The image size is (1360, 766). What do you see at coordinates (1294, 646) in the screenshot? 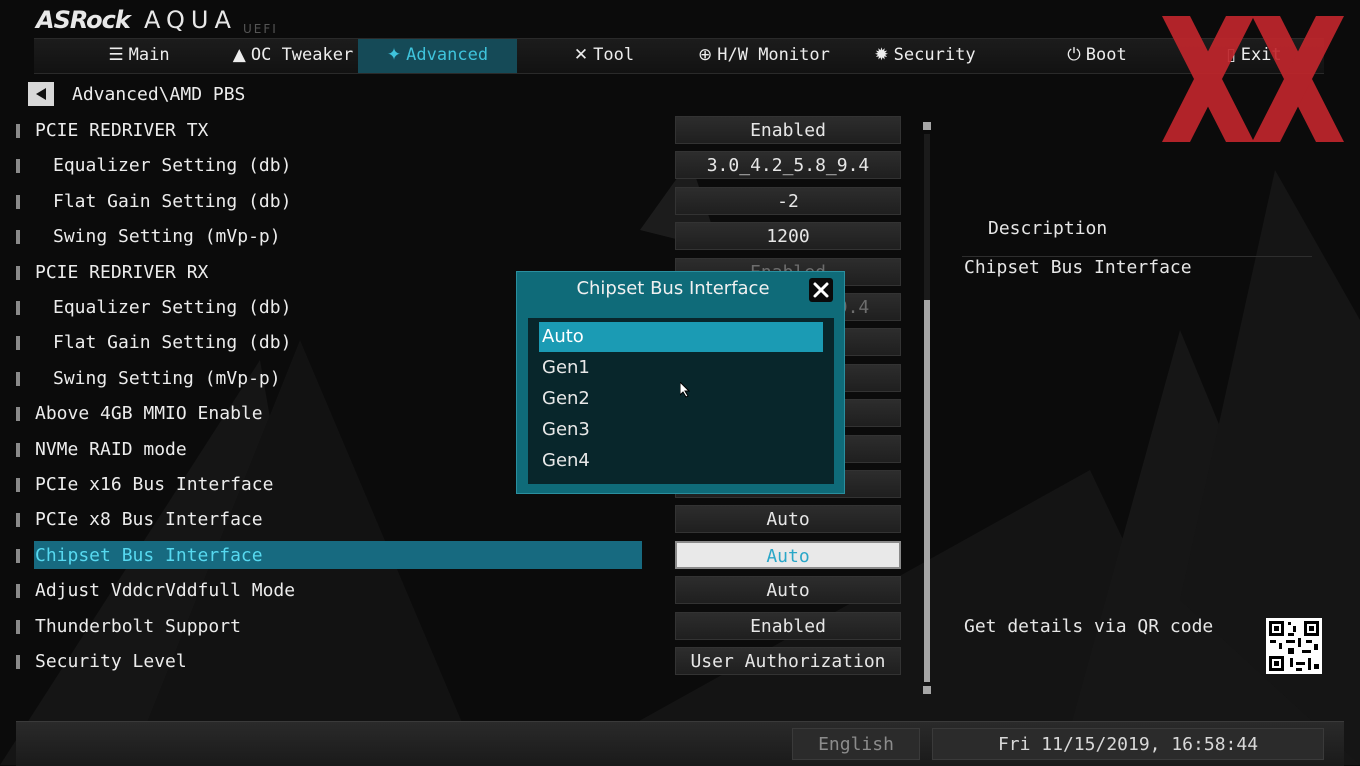
I see `qr-code-icon` at bounding box center [1294, 646].